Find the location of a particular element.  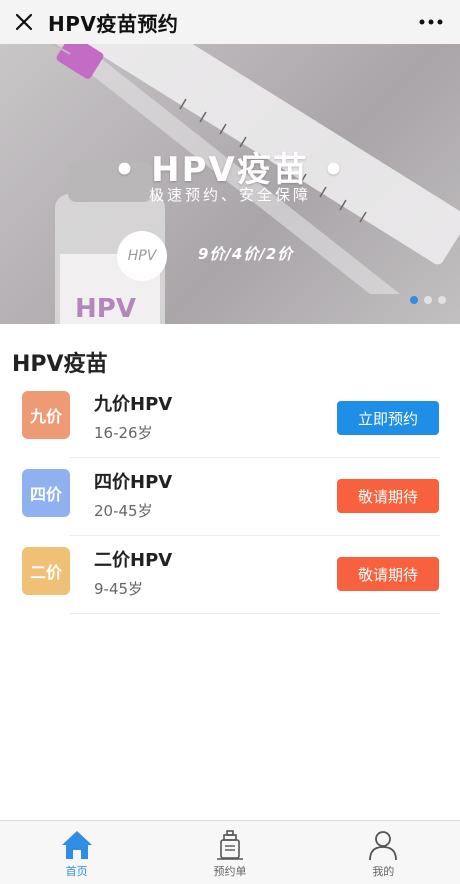

more-icon is located at coordinates (431, 22).